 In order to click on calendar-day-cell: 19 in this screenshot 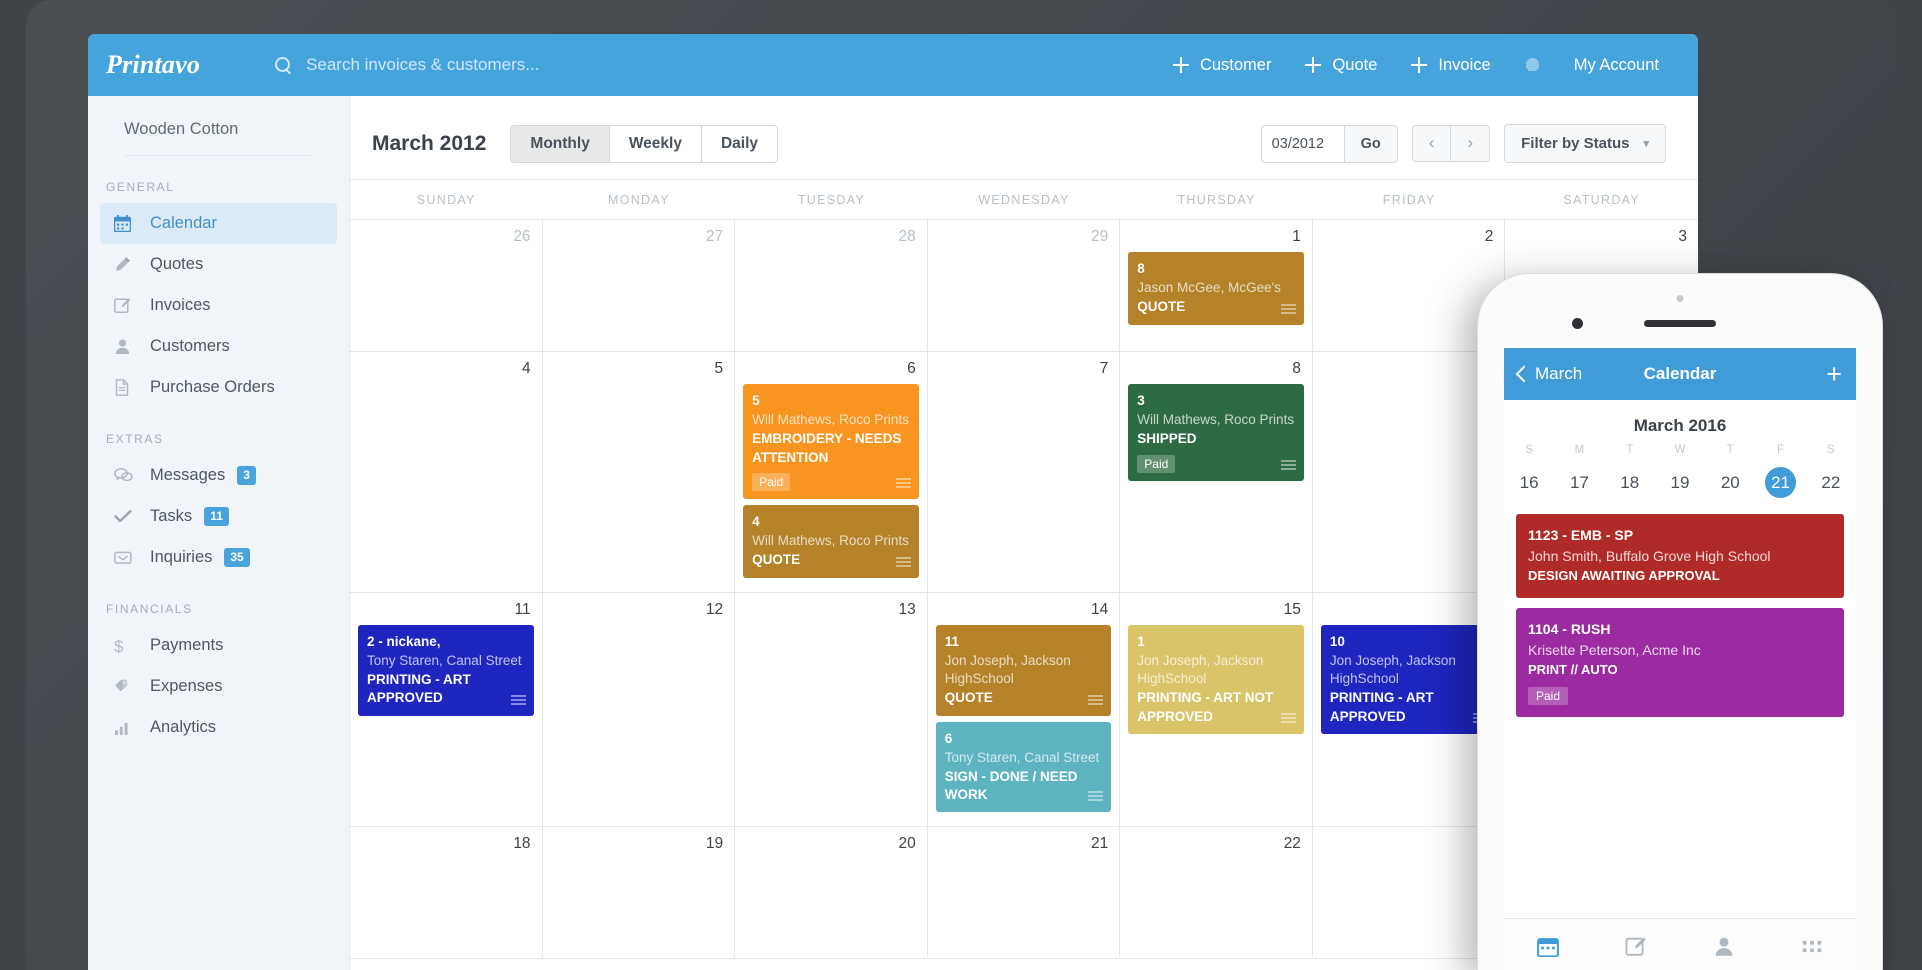, I will do `click(639, 893)`.